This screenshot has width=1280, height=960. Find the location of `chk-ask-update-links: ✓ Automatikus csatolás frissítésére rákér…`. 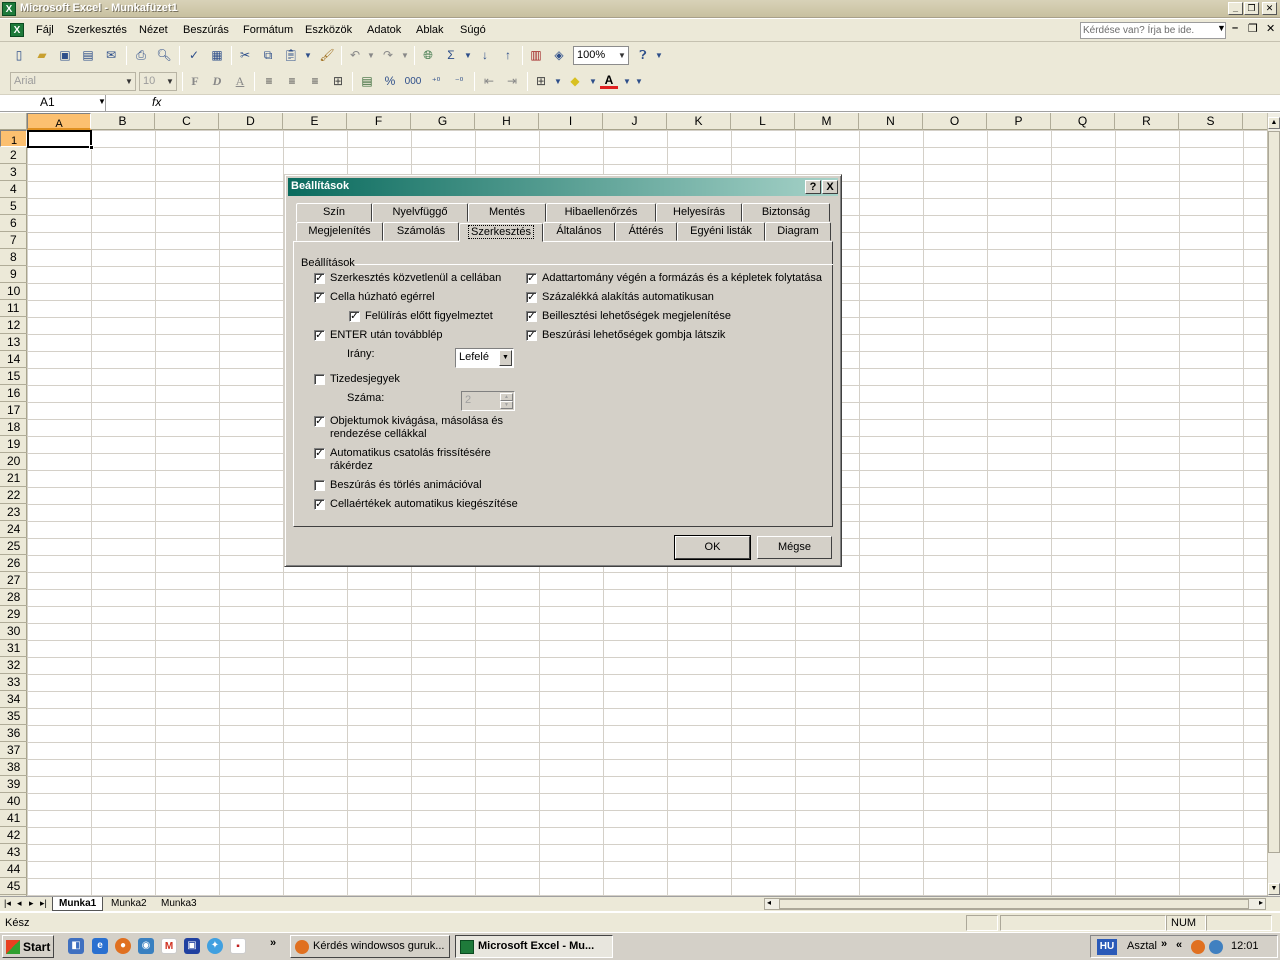

chk-ask-update-links: ✓ Automatikus csatolás frissítésére rákér… is located at coordinates (414, 460).